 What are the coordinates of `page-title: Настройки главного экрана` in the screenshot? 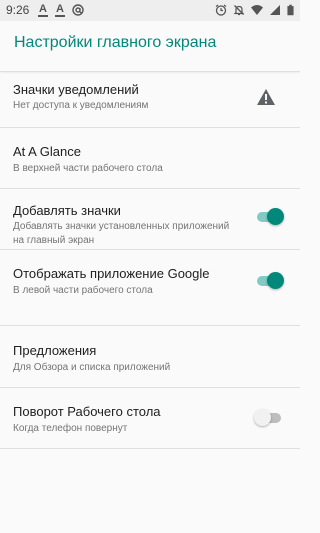 It's located at (115, 42).